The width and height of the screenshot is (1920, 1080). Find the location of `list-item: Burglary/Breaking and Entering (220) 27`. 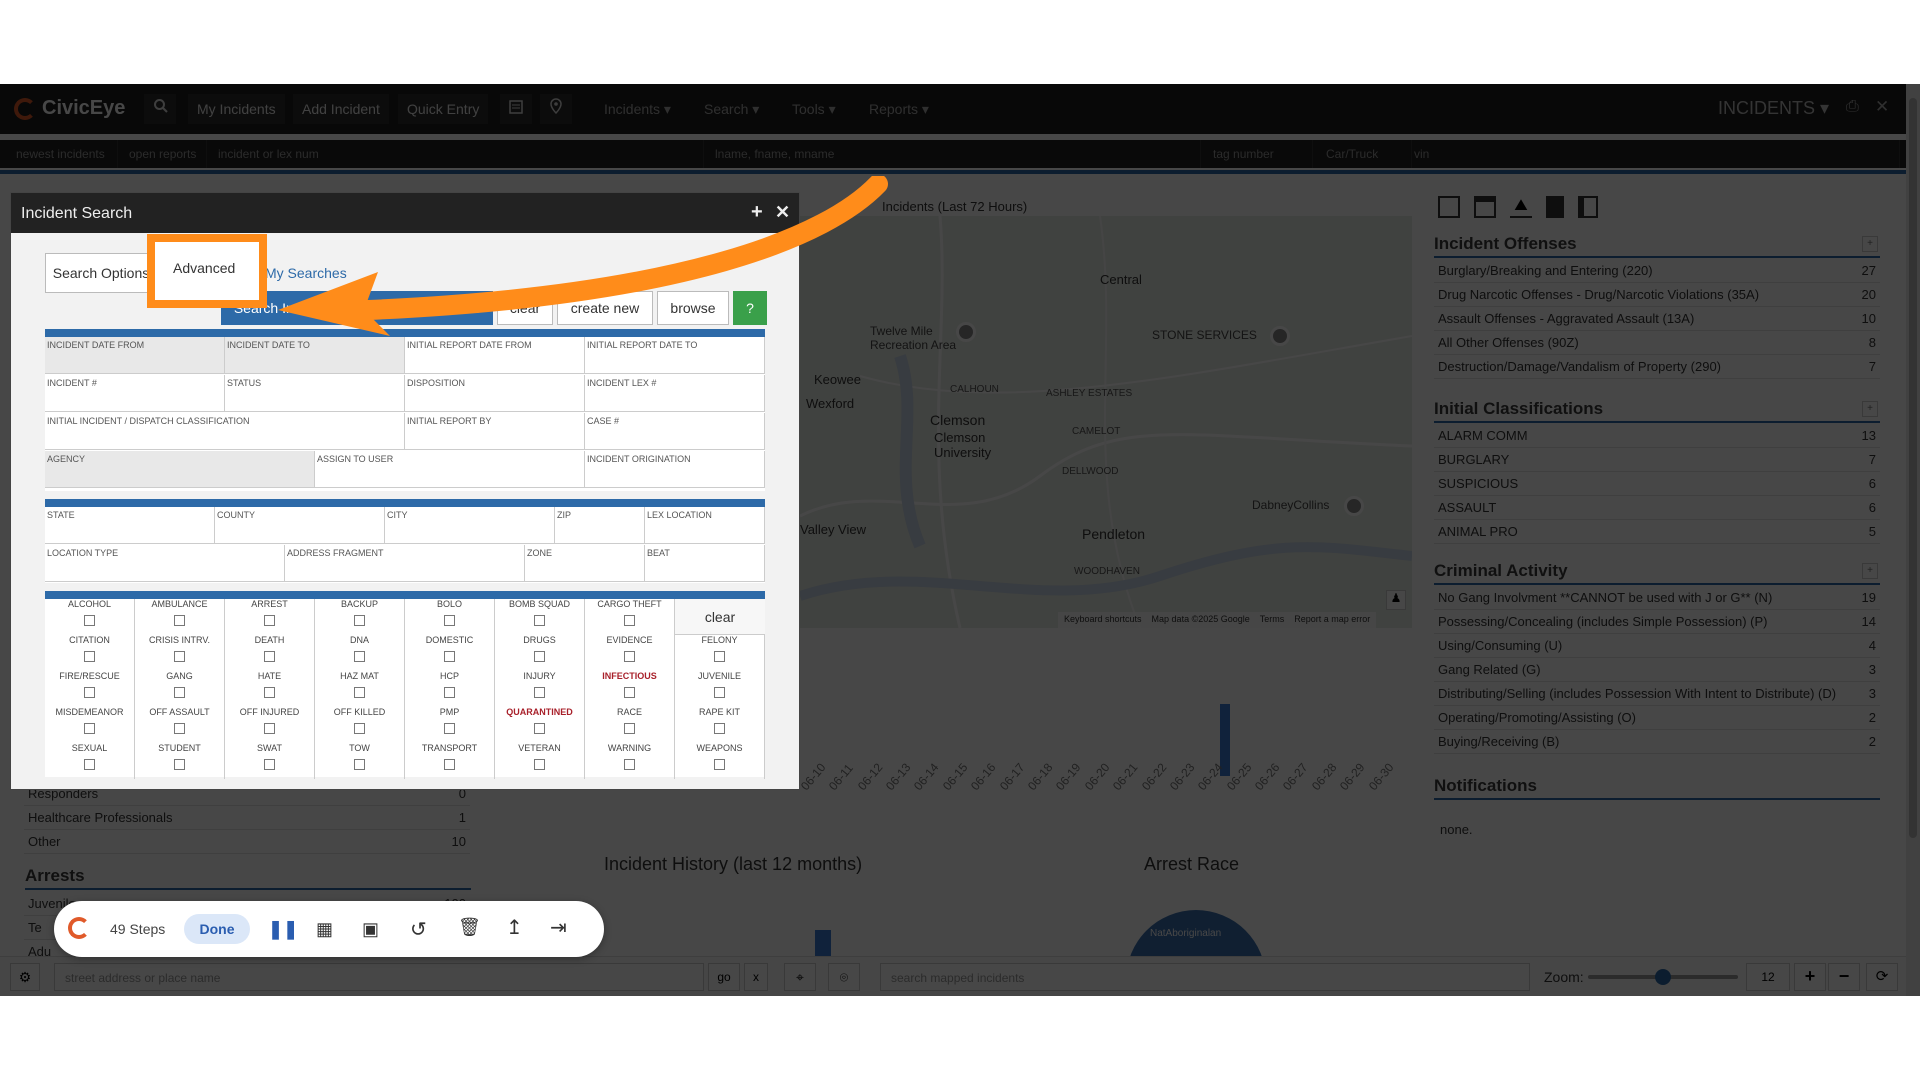

list-item: Burglary/Breaking and Entering (220) 27 is located at coordinates (1657, 271).